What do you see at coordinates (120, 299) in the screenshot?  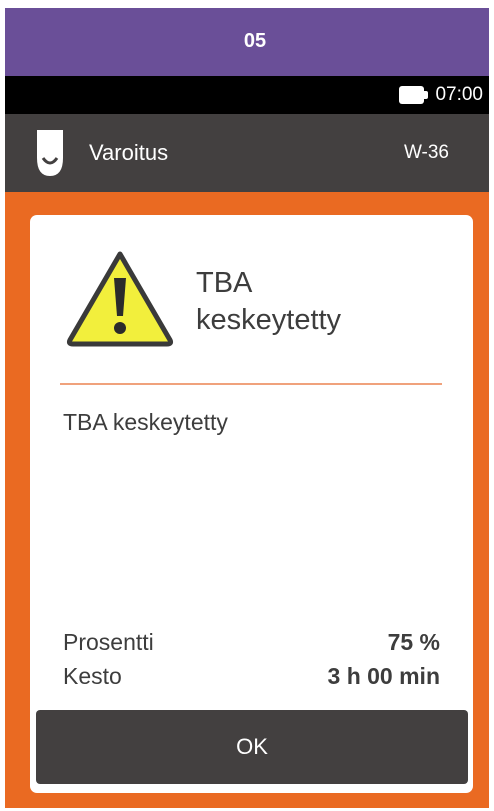 I see `warning-triangle-icon` at bounding box center [120, 299].